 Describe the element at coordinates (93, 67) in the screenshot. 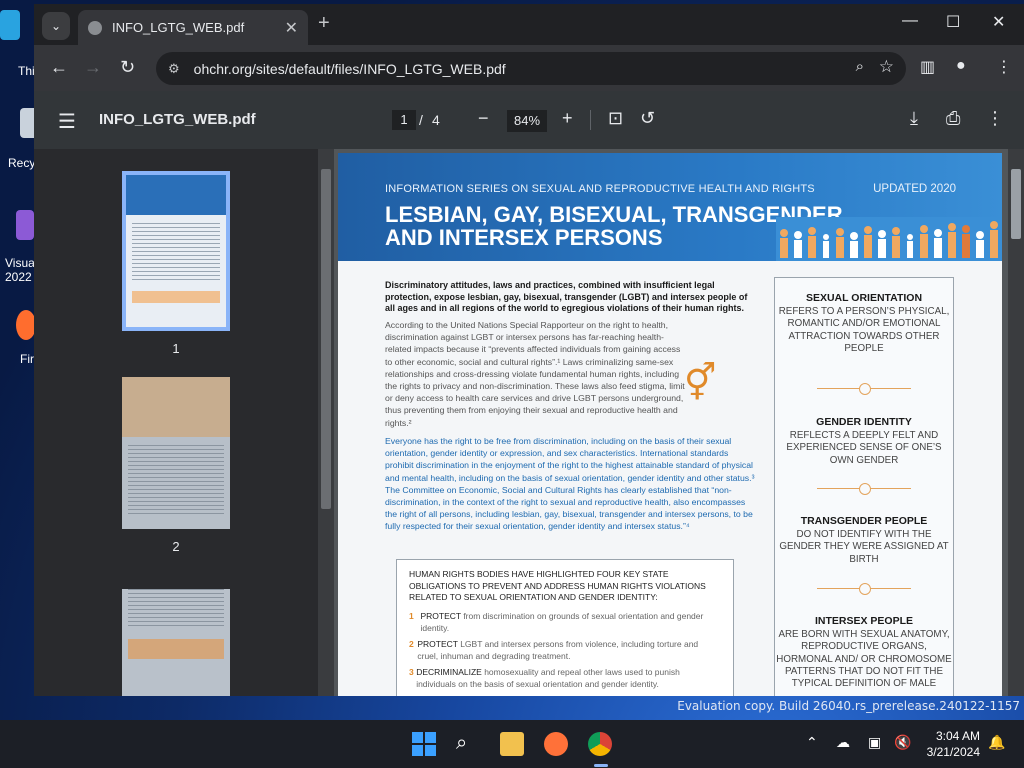

I see `forward-button: →` at that location.